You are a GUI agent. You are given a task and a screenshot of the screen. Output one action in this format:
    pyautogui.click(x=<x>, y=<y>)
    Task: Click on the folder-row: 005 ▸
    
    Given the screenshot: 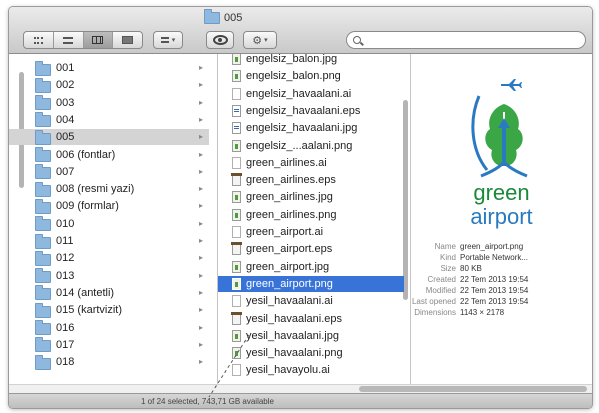 What is the action you would take?
    pyautogui.click(x=109, y=137)
    